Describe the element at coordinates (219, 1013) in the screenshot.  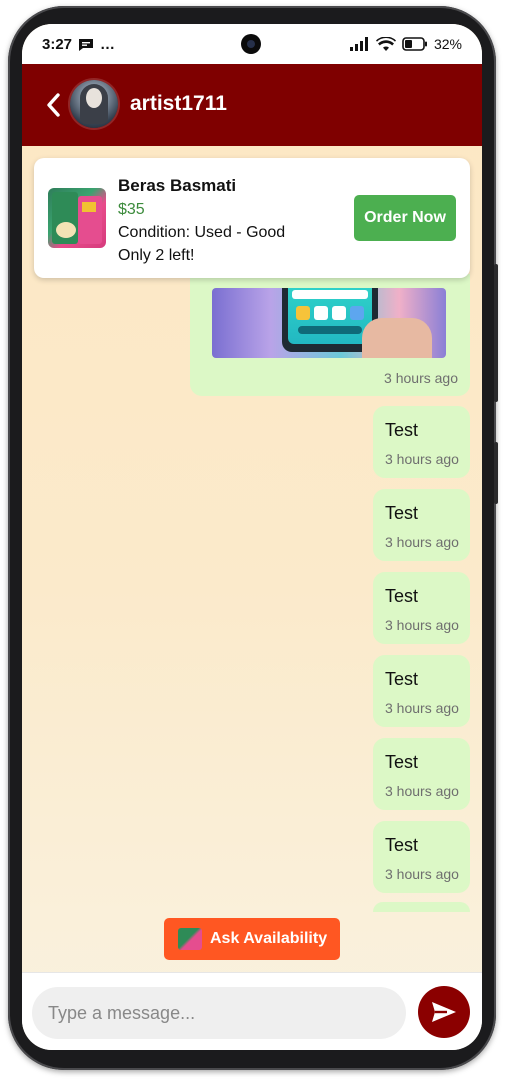
I see `message-input` at that location.